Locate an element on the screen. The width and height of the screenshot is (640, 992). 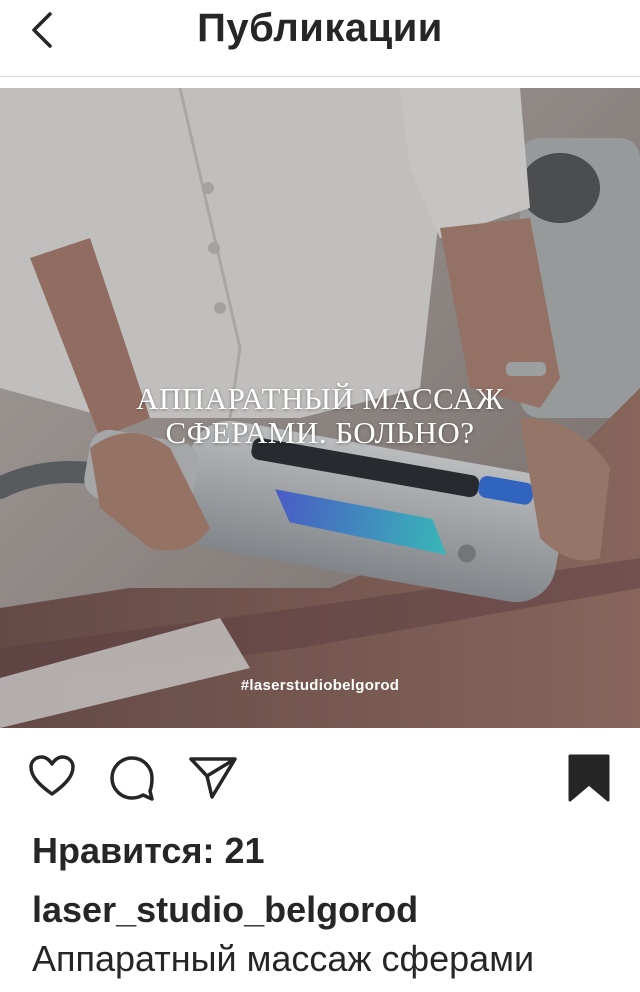
save-button is located at coordinates (589, 780).